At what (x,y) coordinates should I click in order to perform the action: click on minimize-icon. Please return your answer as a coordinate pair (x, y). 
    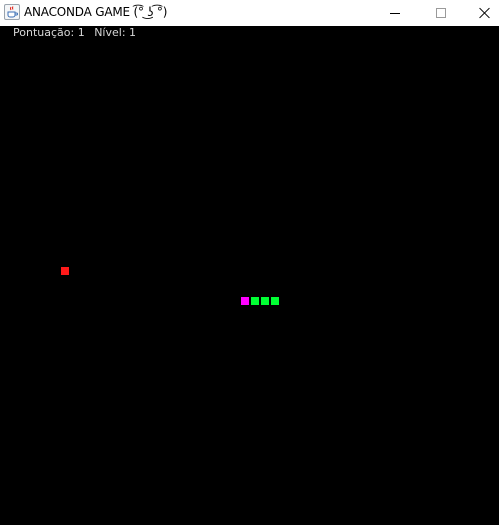
    Looking at the image, I should click on (395, 13).